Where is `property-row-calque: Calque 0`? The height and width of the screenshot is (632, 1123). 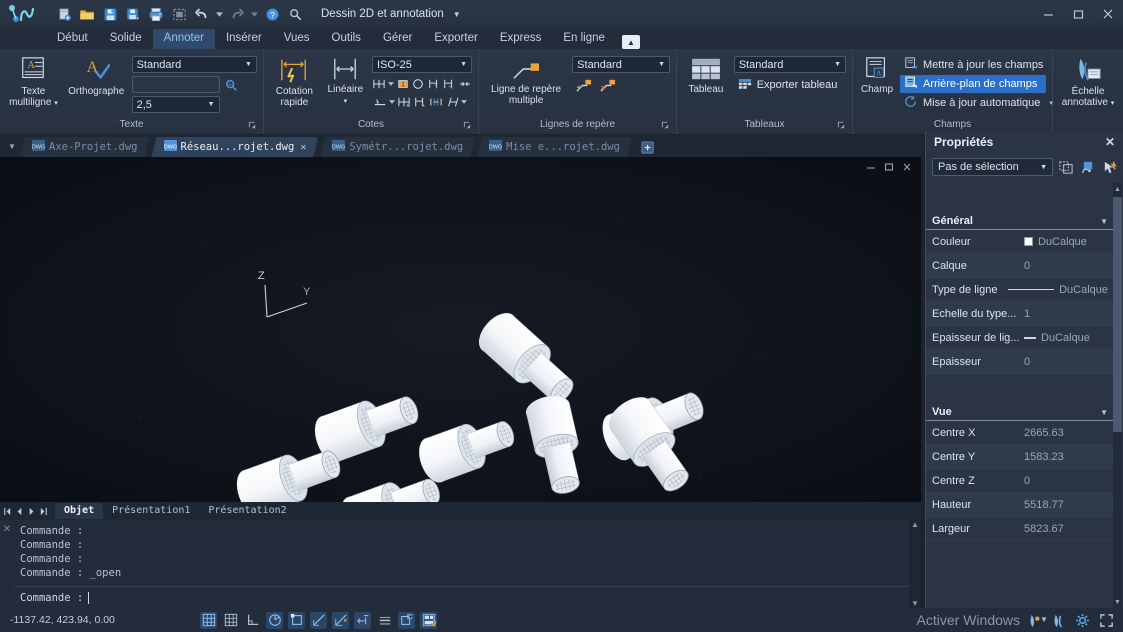
property-row-calque: Calque 0 is located at coordinates (1020, 266).